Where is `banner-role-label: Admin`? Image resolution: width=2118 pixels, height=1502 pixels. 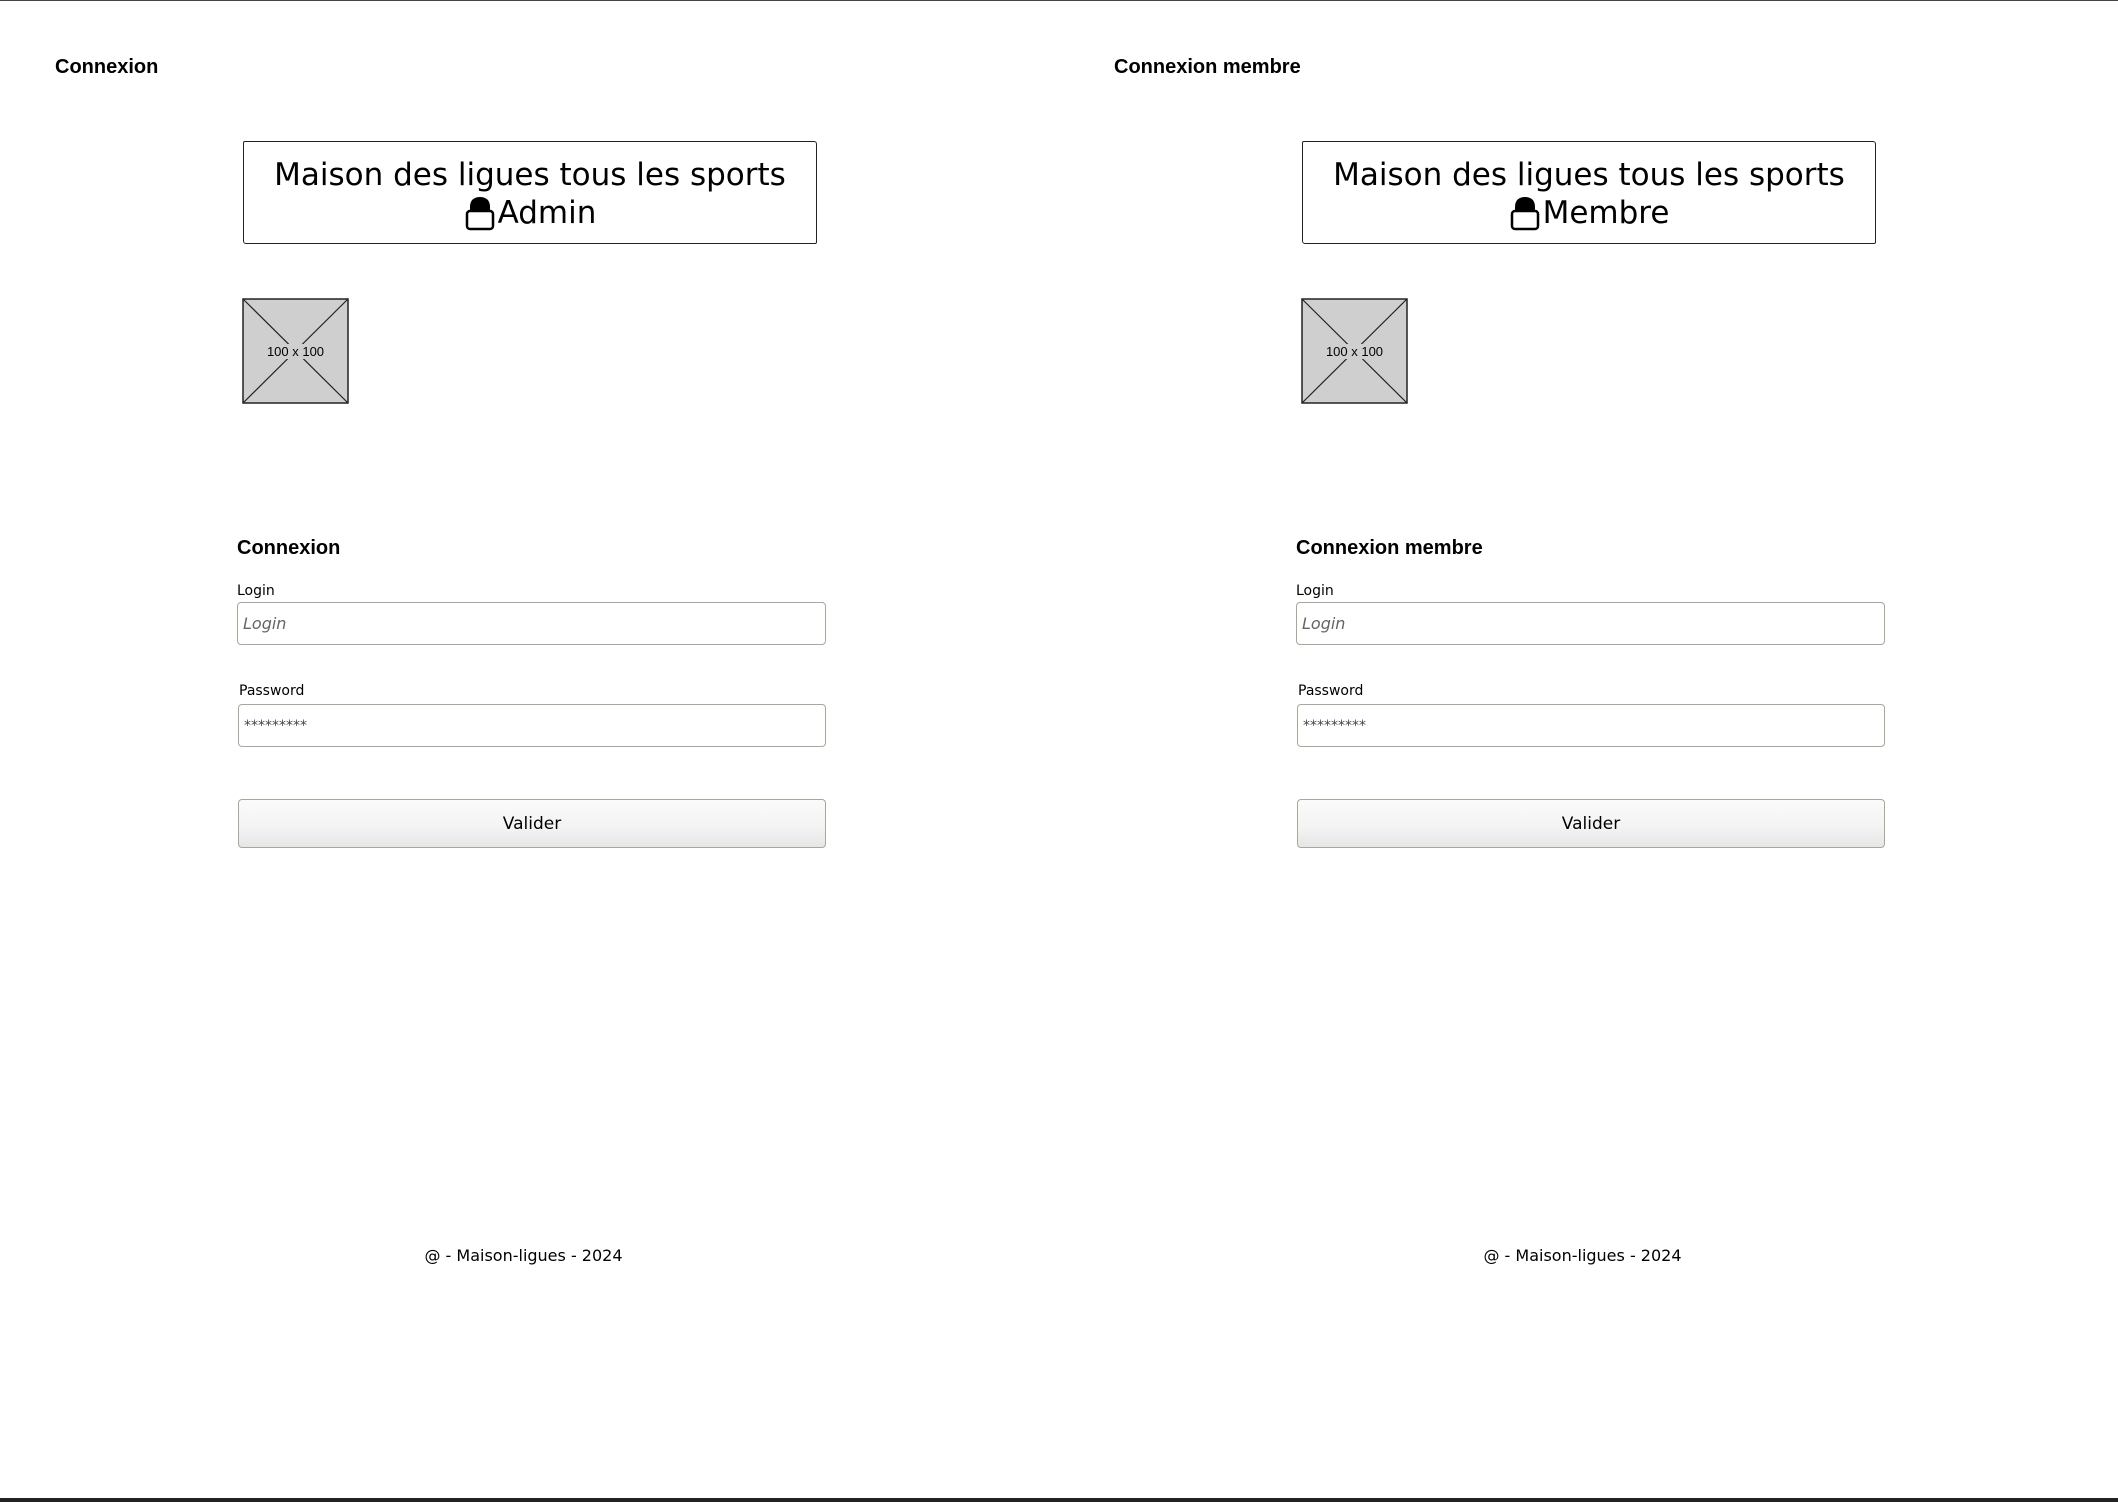
banner-role-label: Admin is located at coordinates (547, 213).